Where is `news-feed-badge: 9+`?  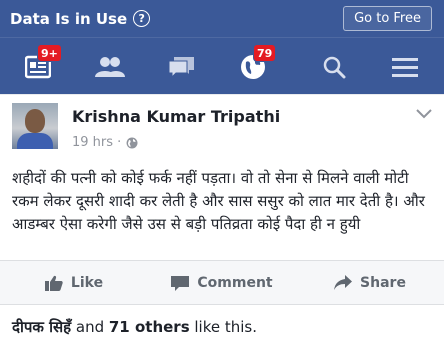
news-feed-badge: 9+ is located at coordinates (49, 53).